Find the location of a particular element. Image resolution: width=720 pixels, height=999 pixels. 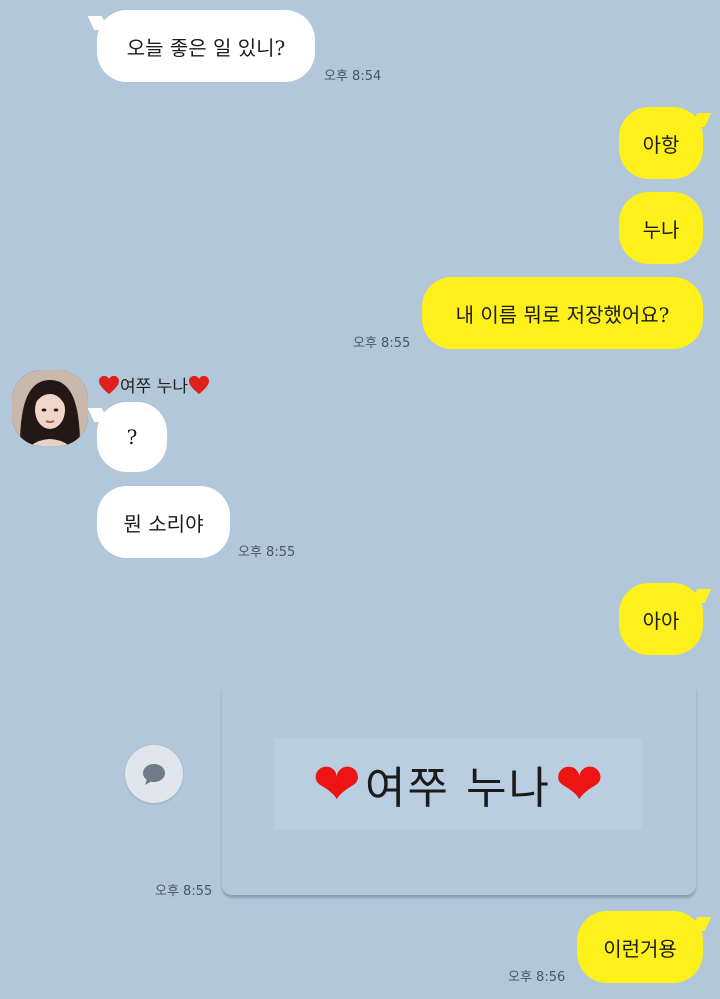

image-content: ❤ 여쭈 누나 ❤ is located at coordinates (458, 784).